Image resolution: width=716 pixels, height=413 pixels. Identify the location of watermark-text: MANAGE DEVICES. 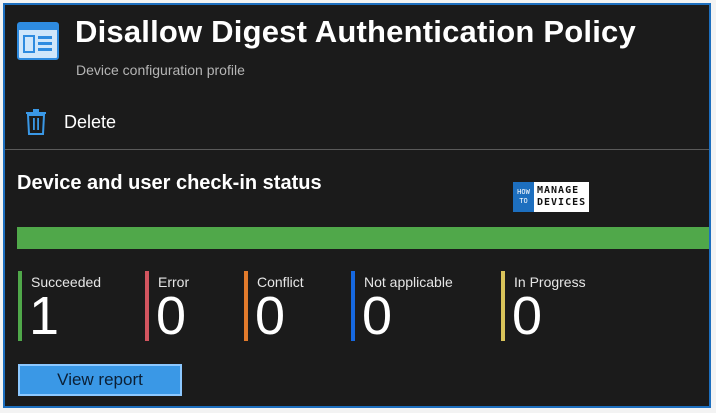
(562, 197).